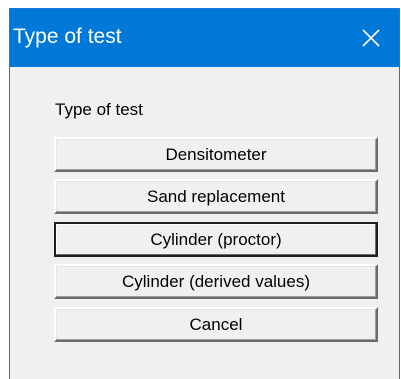 Image resolution: width=401 pixels, height=379 pixels. Describe the element at coordinates (216, 281) in the screenshot. I see `cylinder-derived-values-button: Cylinder (derived values)` at that location.